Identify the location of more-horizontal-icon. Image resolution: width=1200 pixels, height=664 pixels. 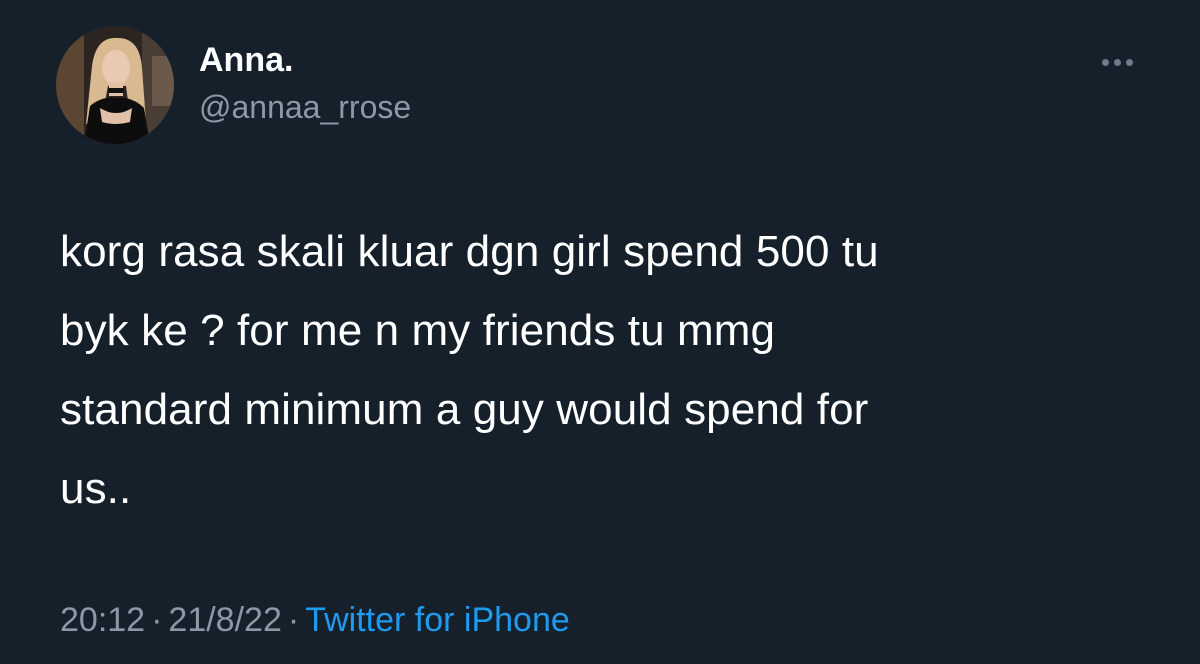
(1105, 62).